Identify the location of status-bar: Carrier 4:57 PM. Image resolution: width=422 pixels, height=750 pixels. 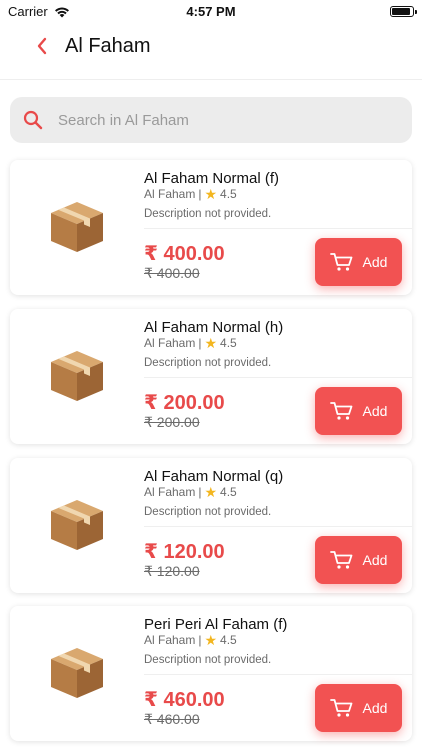
(211, 12).